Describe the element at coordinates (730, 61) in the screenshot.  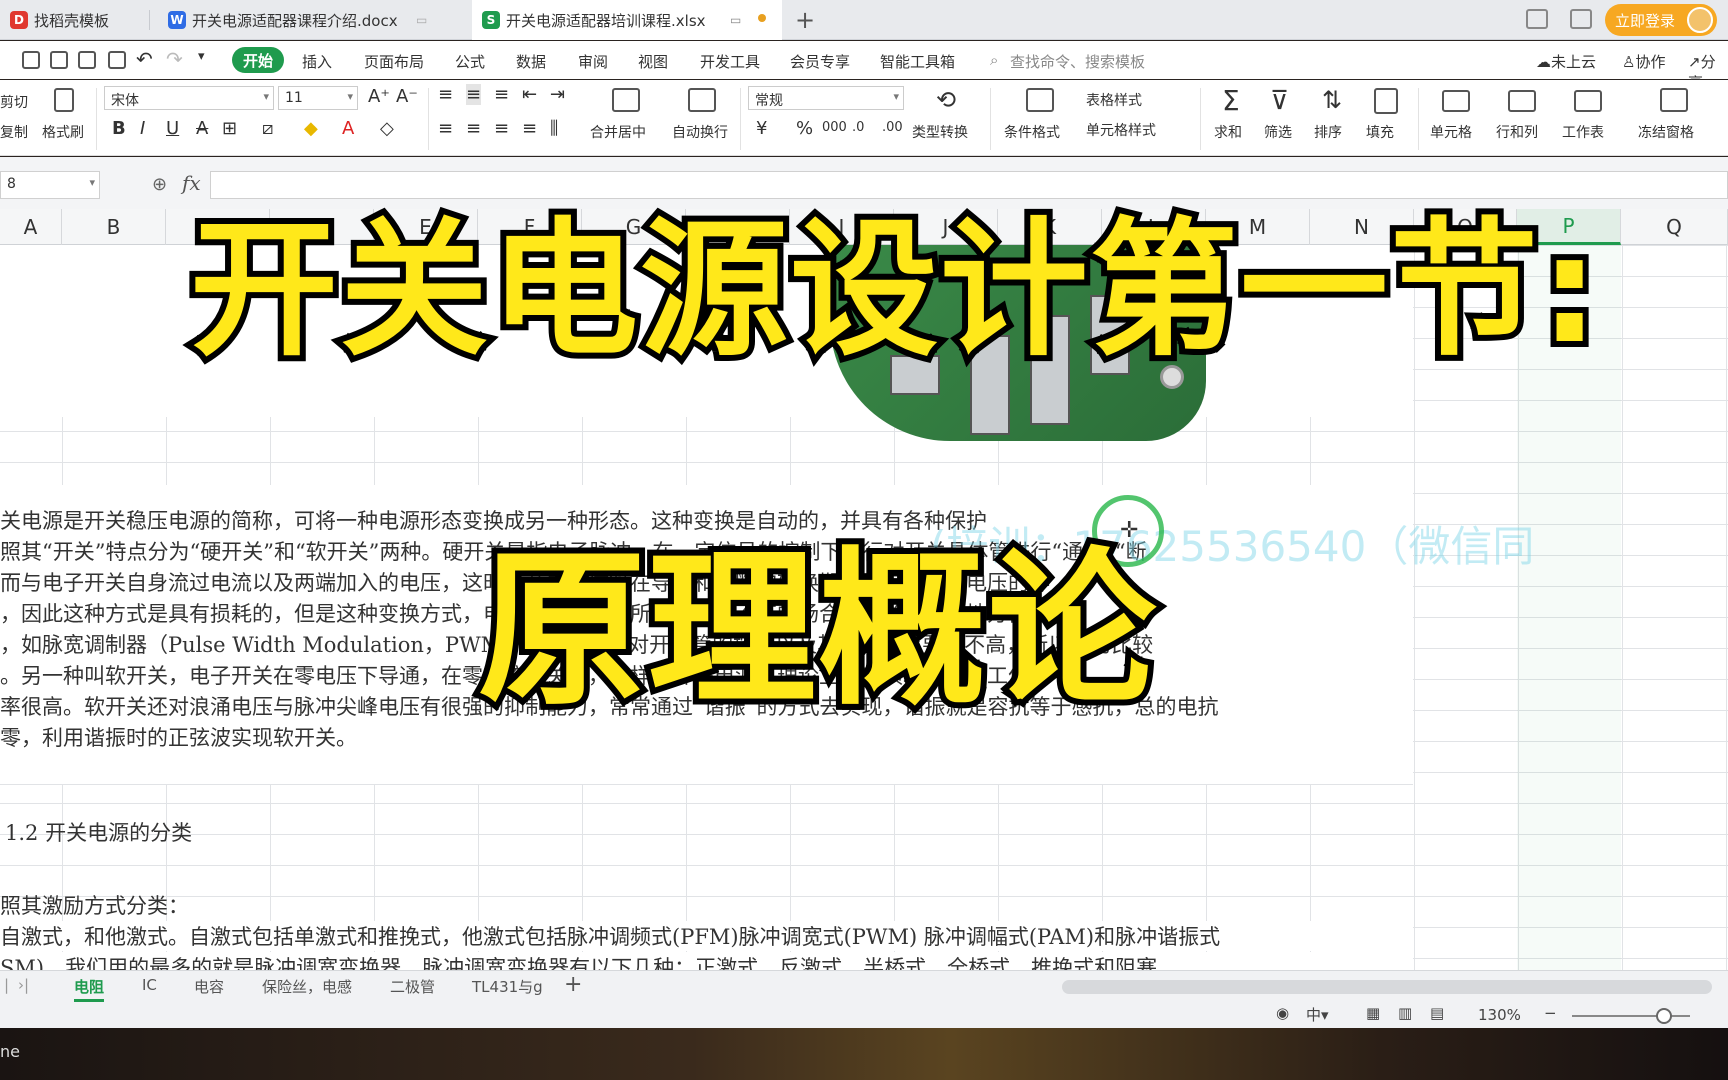
I see `menu-developer: 开发工具` at that location.